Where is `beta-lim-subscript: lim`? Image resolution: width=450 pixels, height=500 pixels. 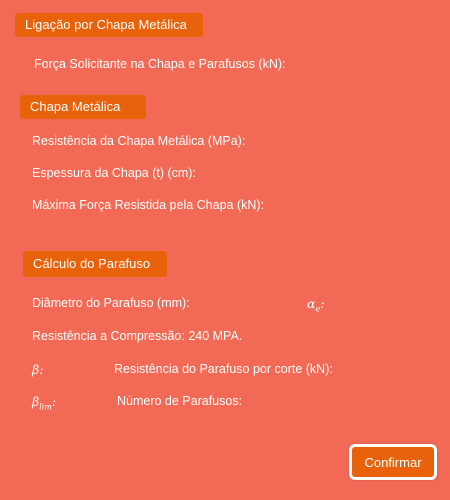 beta-lim-subscript: lim is located at coordinates (45, 407).